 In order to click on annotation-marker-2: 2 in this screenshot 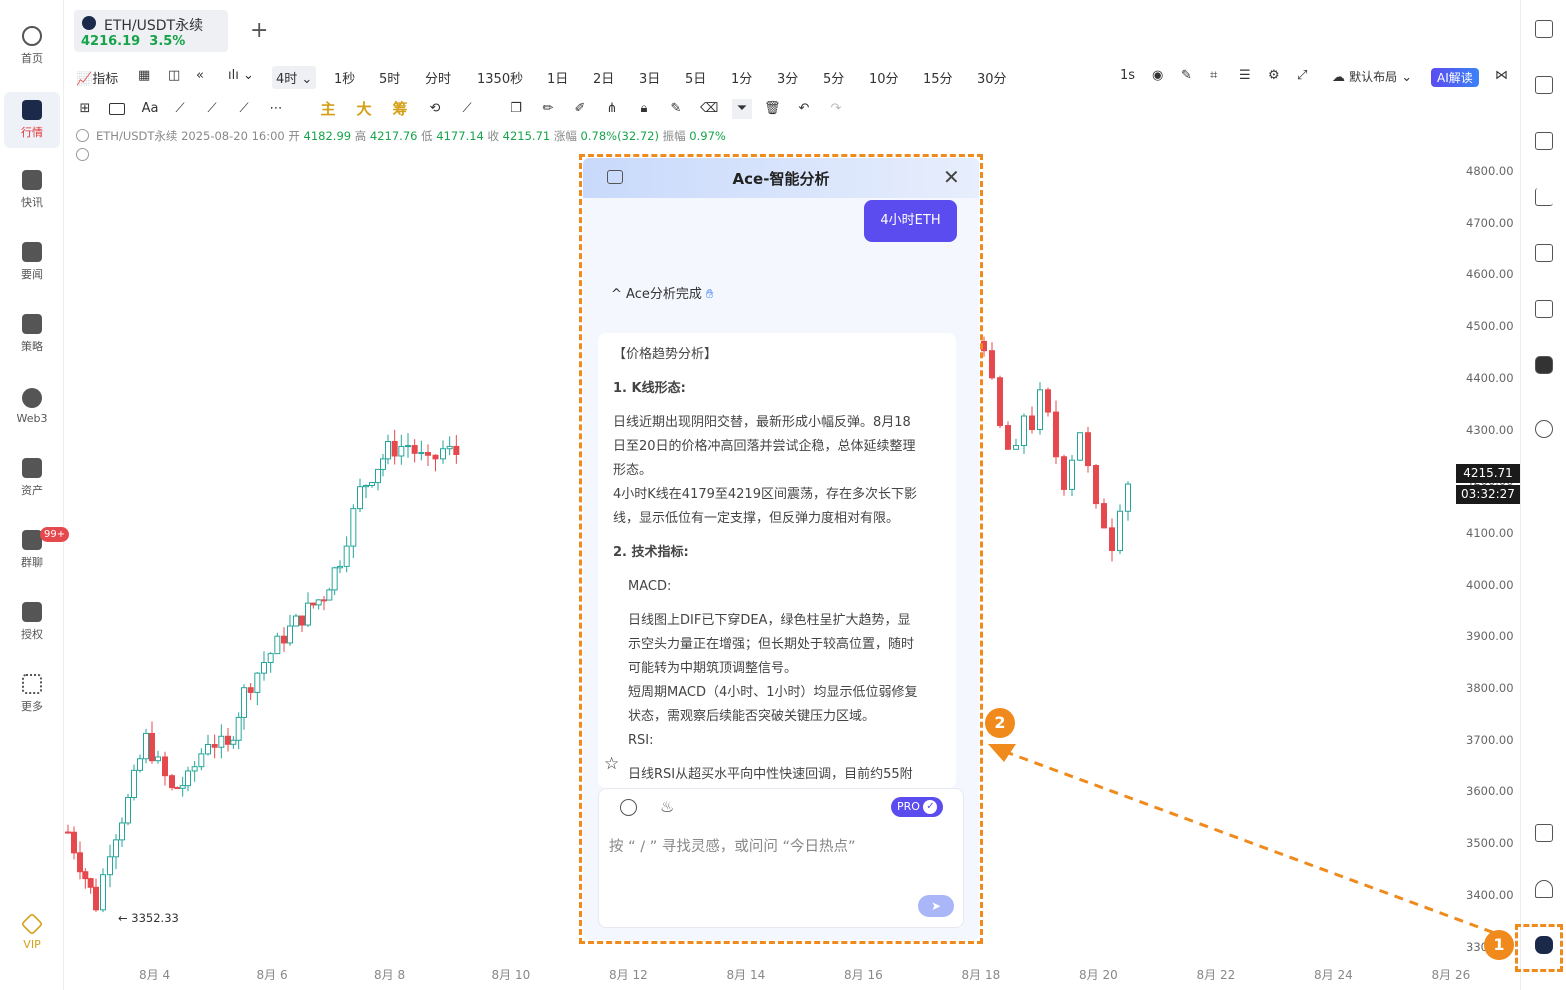, I will do `click(1000, 723)`.